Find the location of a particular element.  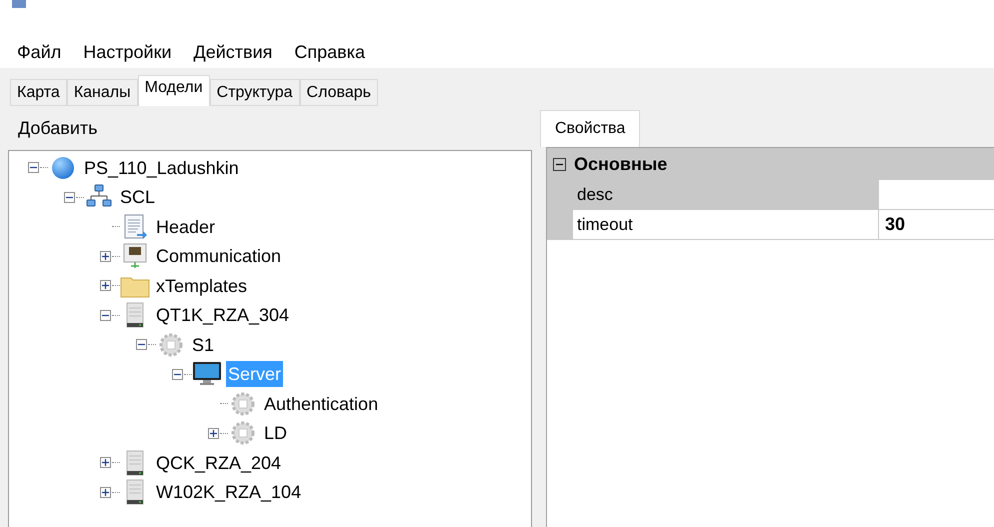

tab: Модели is located at coordinates (174, 90).